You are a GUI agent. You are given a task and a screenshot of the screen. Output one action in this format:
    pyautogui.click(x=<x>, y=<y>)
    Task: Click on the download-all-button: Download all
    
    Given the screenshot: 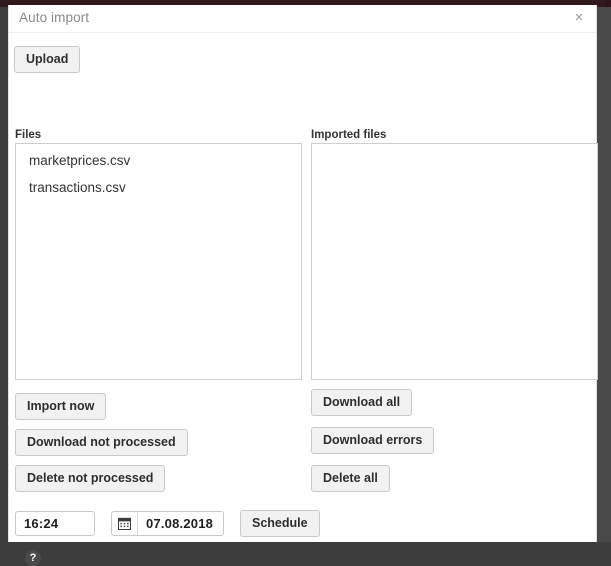 What is the action you would take?
    pyautogui.click(x=362, y=402)
    